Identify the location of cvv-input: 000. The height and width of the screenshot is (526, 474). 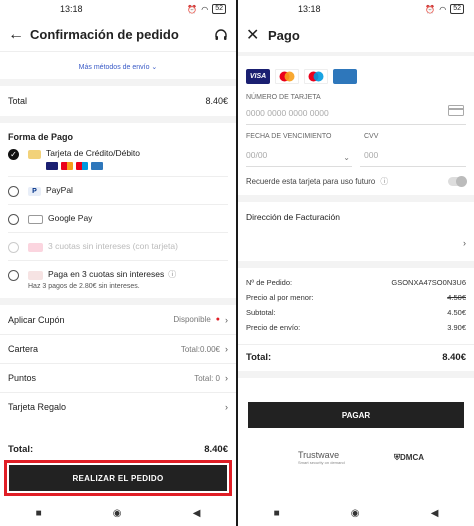
(415, 150).